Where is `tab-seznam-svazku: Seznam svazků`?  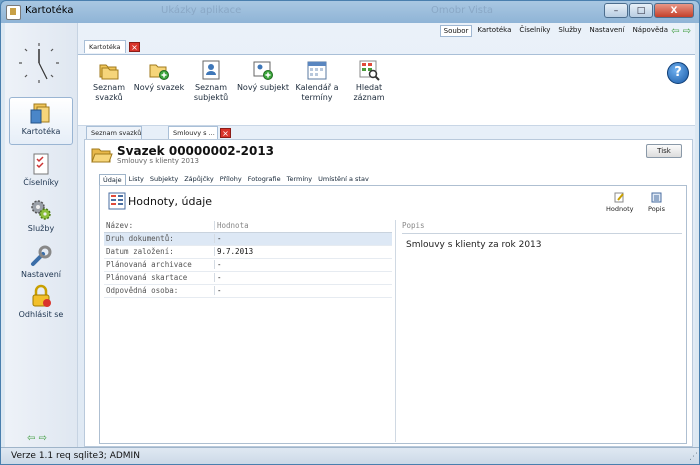
tab-seznam-svazku: Seznam svazků is located at coordinates (114, 132).